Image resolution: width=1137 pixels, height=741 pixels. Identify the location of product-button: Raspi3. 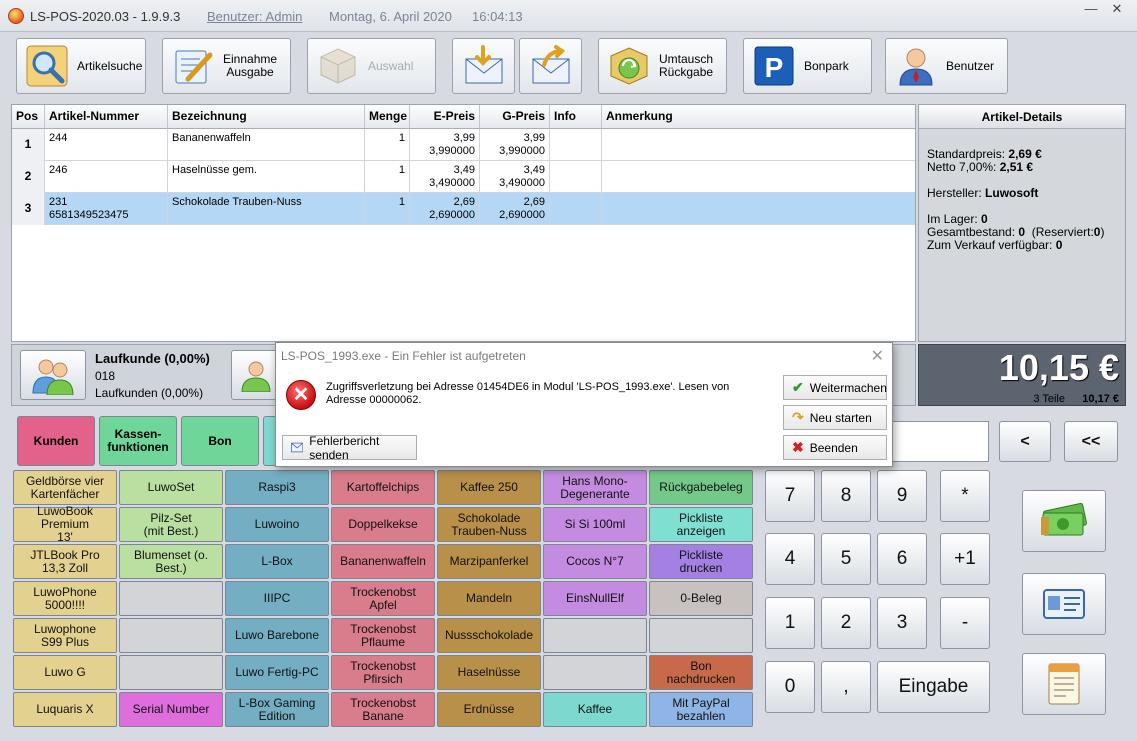
(277, 487).